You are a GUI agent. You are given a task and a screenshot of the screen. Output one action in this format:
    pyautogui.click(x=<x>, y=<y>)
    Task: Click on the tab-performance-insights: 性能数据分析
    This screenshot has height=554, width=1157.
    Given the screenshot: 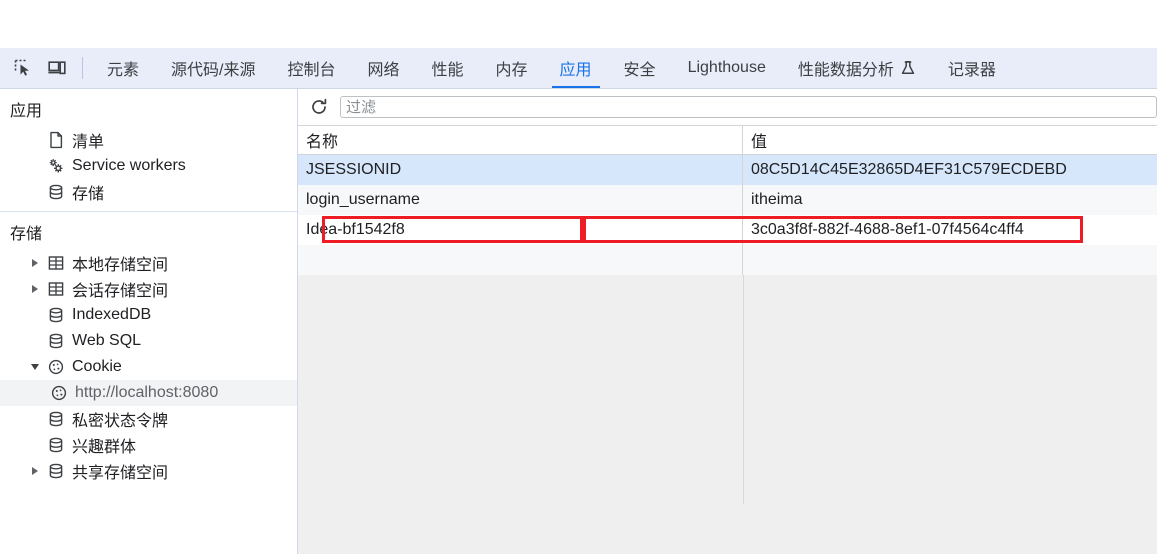 What is the action you would take?
    pyautogui.click(x=857, y=68)
    